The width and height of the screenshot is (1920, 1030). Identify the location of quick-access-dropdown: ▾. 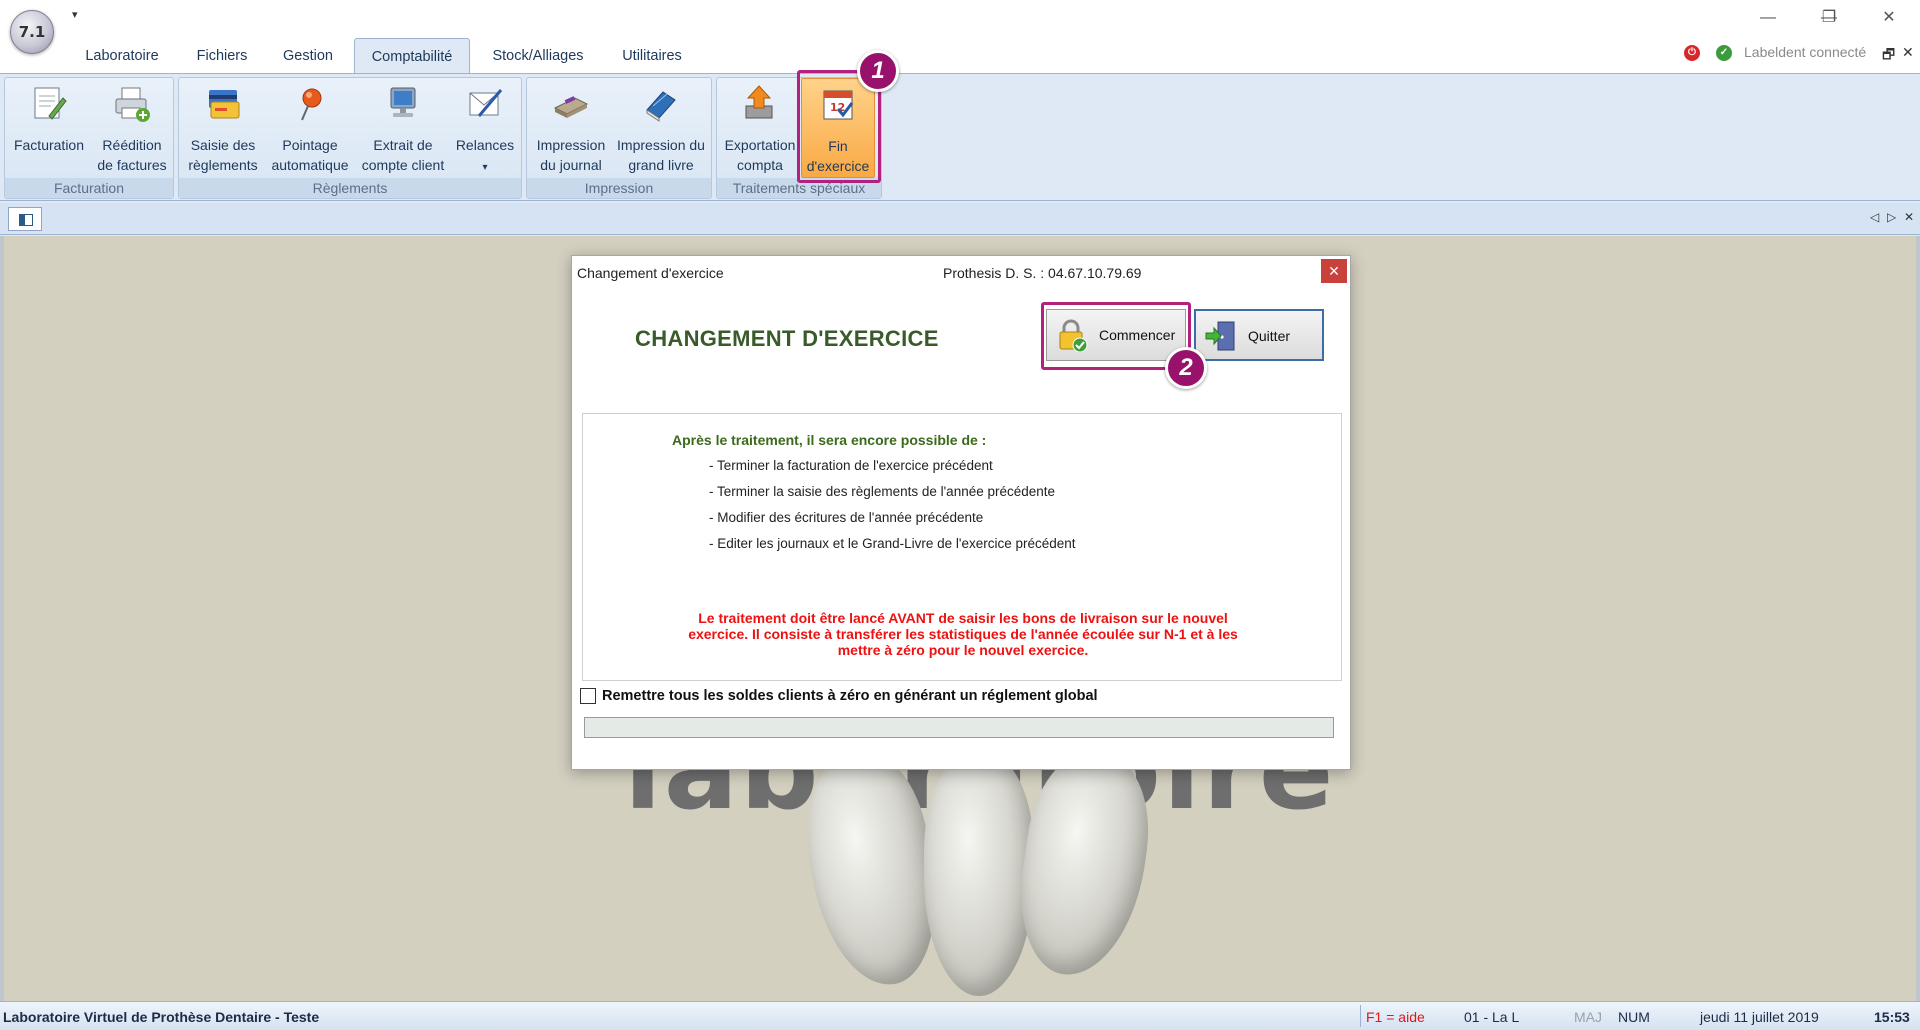
(75, 14).